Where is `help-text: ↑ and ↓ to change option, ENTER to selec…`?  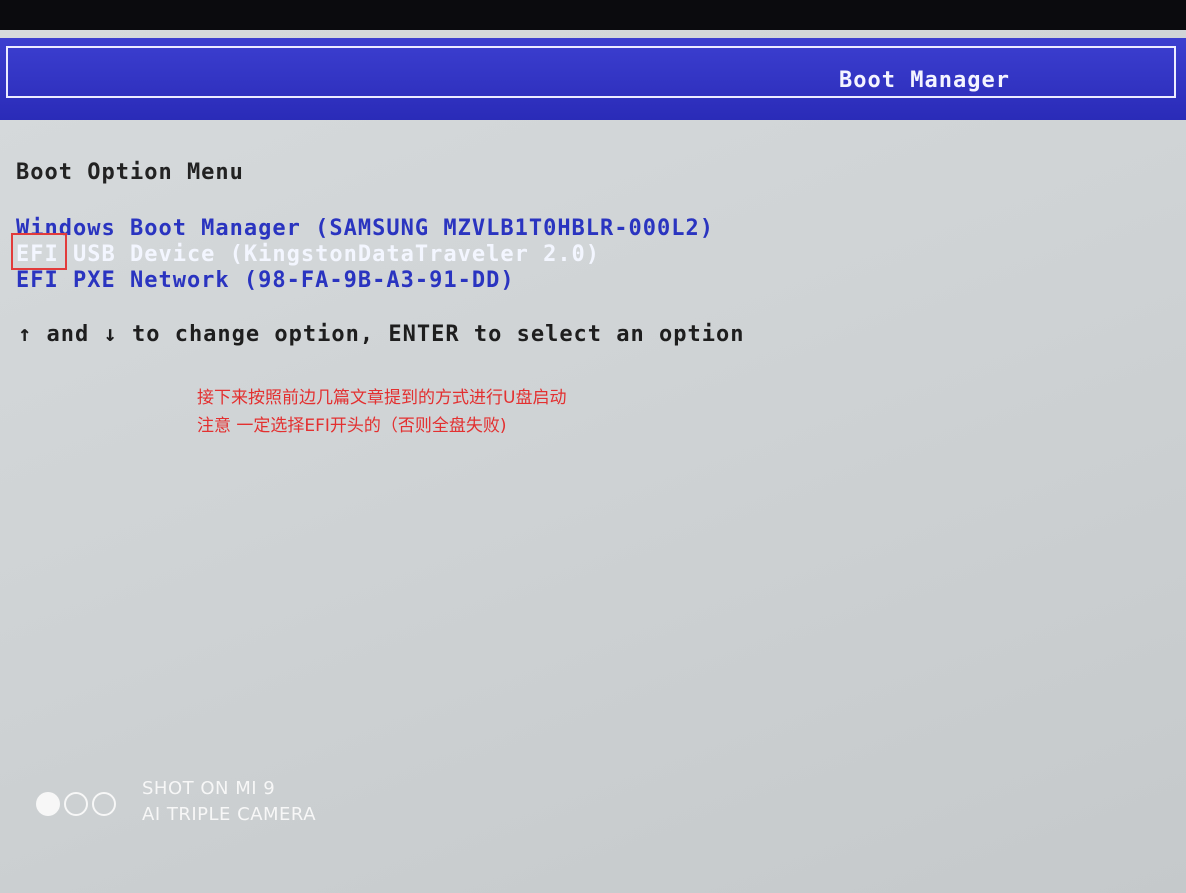 help-text: ↑ and ↓ to change option, ENTER to selec… is located at coordinates (381, 334).